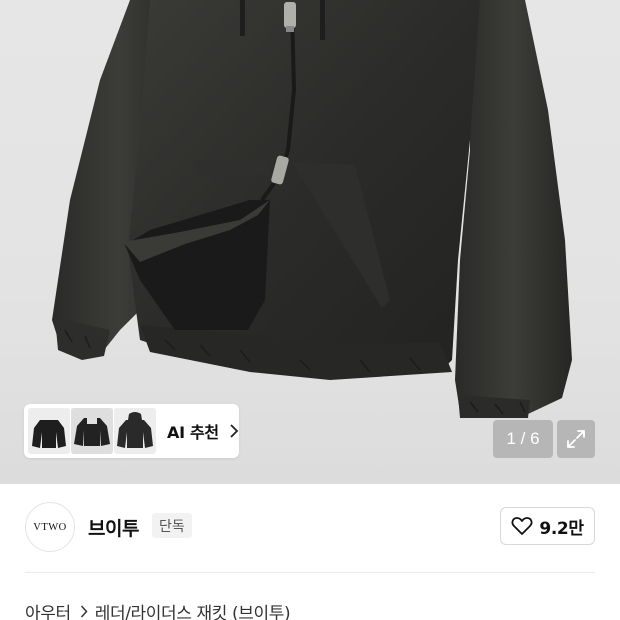  Describe the element at coordinates (113, 527) in the screenshot. I see `brand-name: 브이투` at that location.